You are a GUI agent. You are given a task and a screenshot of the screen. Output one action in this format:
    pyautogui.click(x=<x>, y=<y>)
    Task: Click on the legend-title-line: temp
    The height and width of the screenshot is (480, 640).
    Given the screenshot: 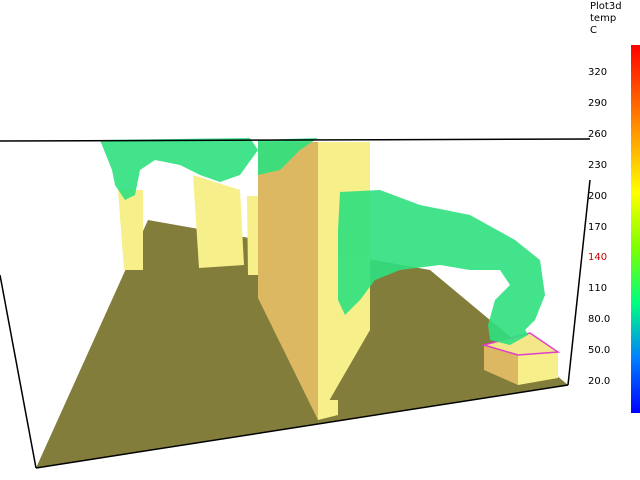 What is the action you would take?
    pyautogui.click(x=603, y=18)
    